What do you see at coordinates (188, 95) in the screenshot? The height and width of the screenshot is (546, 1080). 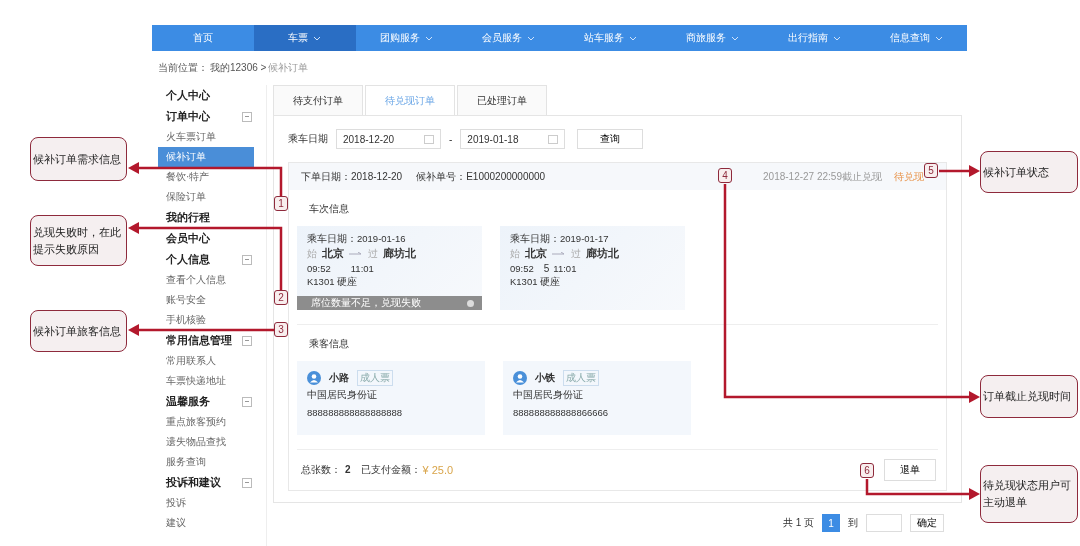 I see `sidebar-heading: 个人中心` at bounding box center [188, 95].